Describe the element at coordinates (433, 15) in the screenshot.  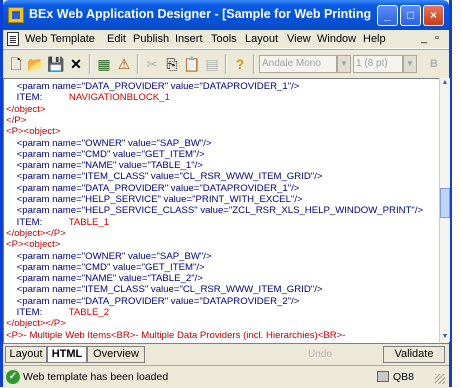
I see `close-button: ×` at that location.